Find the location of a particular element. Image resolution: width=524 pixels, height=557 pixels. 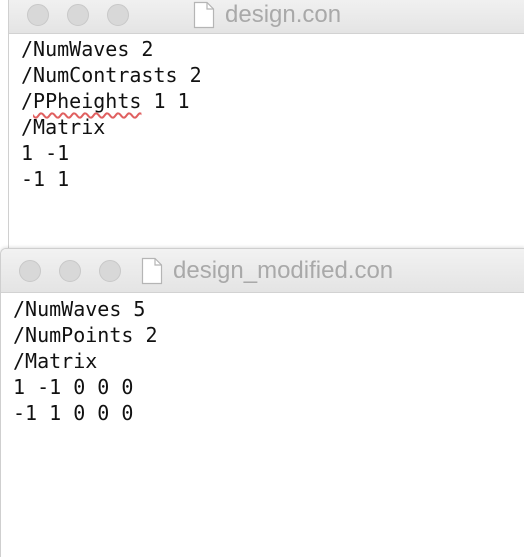

window-title-text: design.con is located at coordinates (283, 14).